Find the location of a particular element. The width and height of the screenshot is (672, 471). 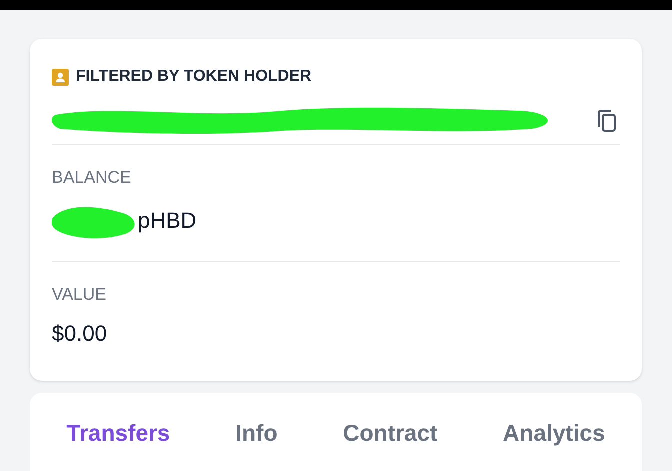

filter-label: FILTERED BY TOKEN HOLDER is located at coordinates (194, 77).